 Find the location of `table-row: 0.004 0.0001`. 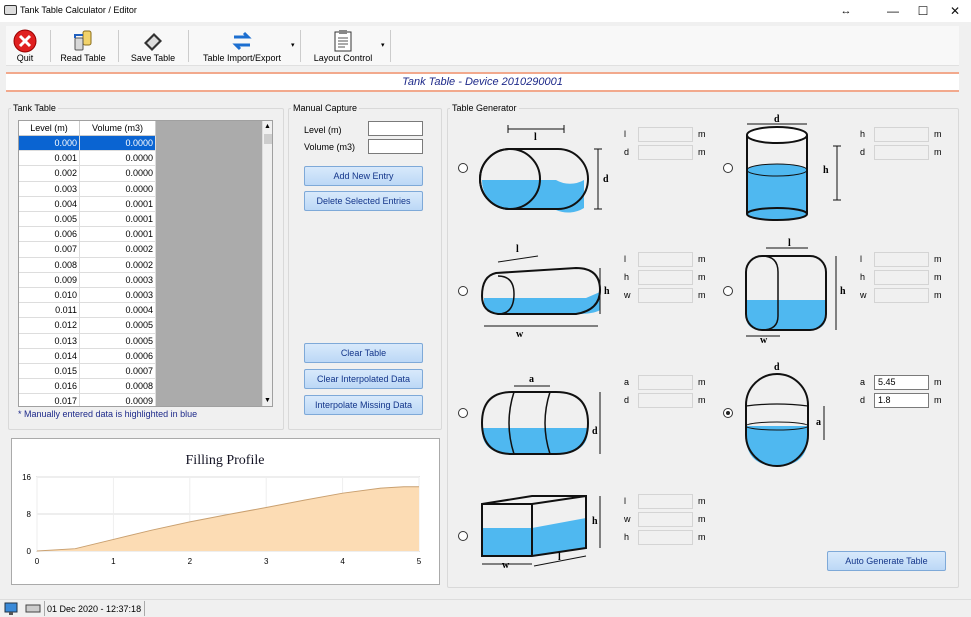

table-row: 0.004 0.0001 is located at coordinates (87, 204).